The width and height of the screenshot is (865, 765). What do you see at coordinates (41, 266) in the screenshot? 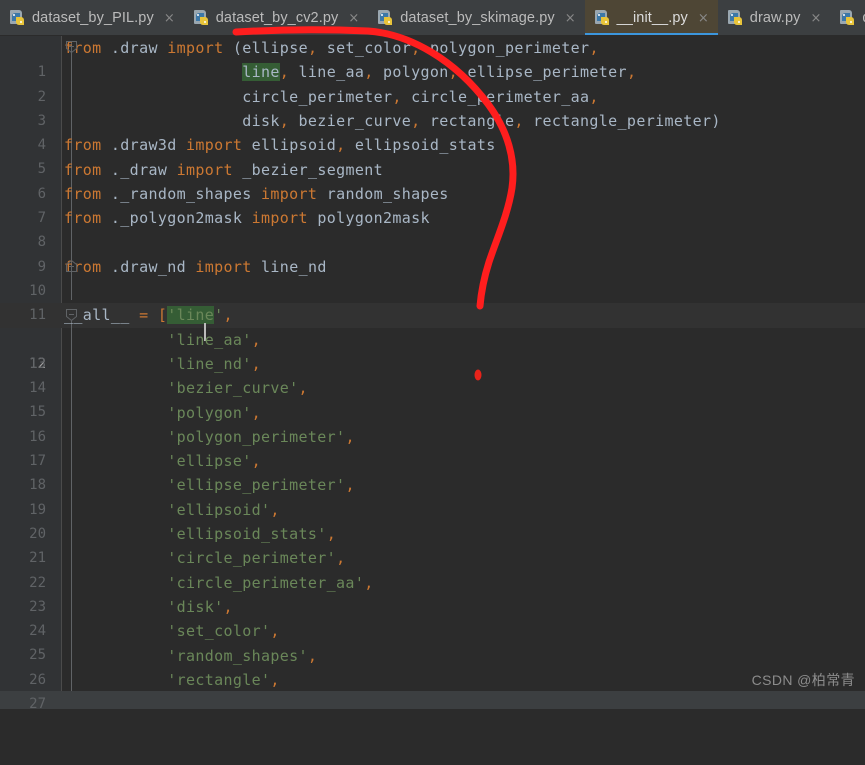
I see `line-number: 9` at bounding box center [41, 266].